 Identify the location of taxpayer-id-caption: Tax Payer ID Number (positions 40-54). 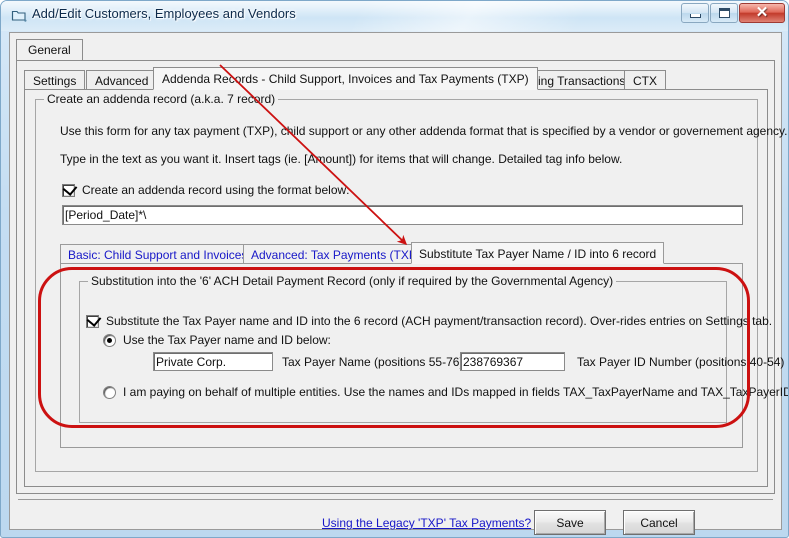
(681, 362).